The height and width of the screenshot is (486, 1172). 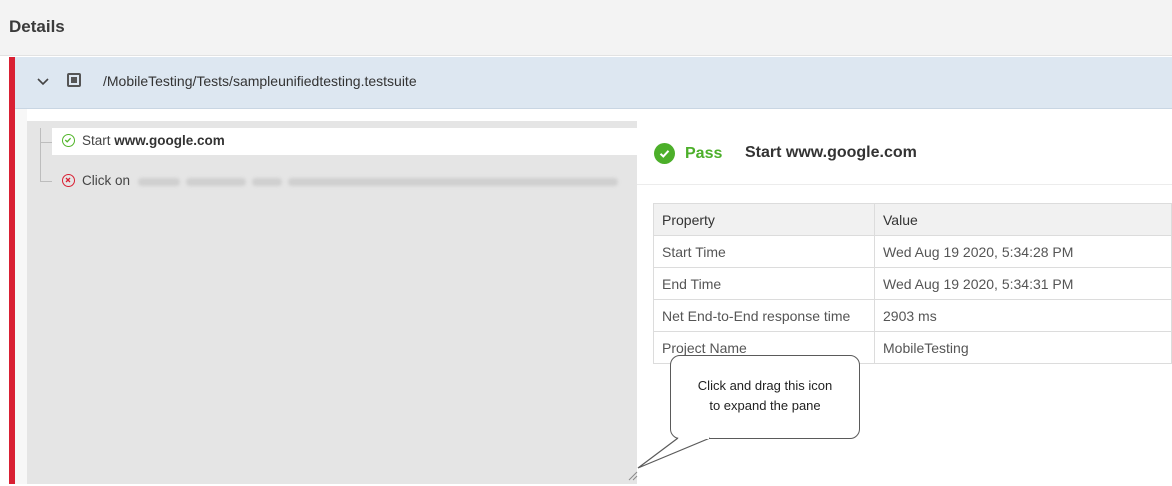 What do you see at coordinates (74, 80) in the screenshot?
I see `test-suite-icon` at bounding box center [74, 80].